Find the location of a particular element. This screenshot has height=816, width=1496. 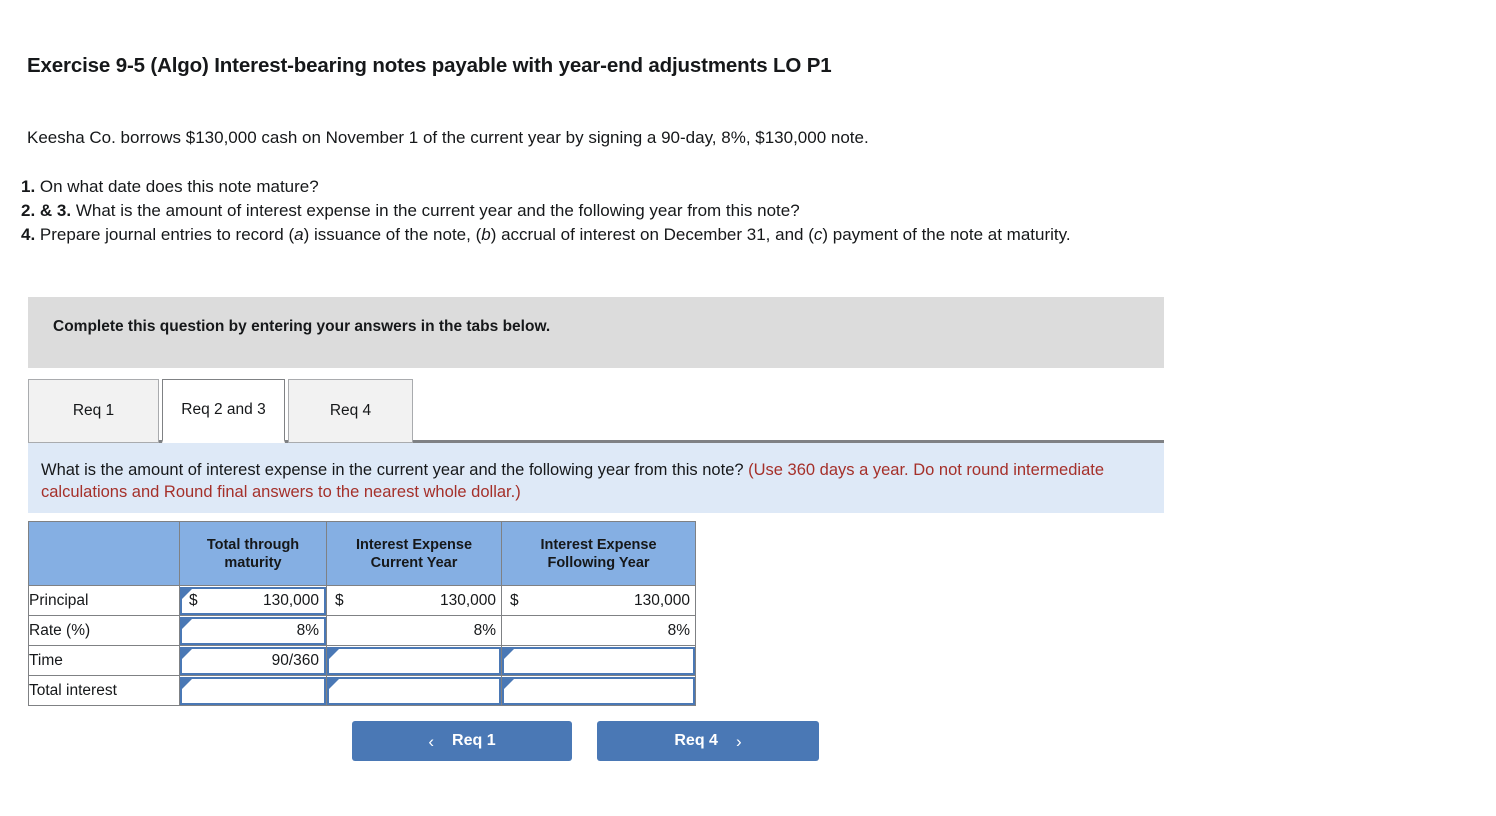

chevron-left-icon: ‹ is located at coordinates (431, 741).